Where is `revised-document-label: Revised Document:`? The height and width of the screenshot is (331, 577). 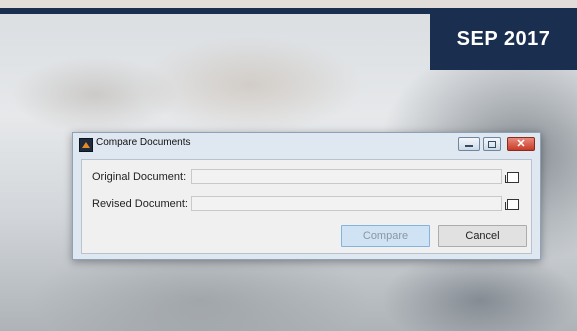 revised-document-label: Revised Document: is located at coordinates (140, 204).